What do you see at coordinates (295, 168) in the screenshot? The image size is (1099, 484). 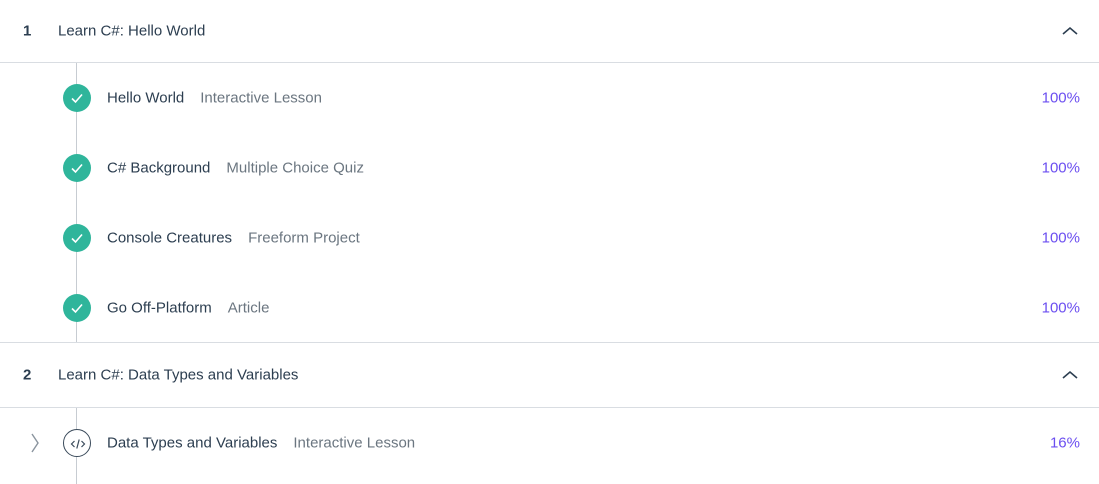 I see `item-type: Multiple Choice Quiz` at bounding box center [295, 168].